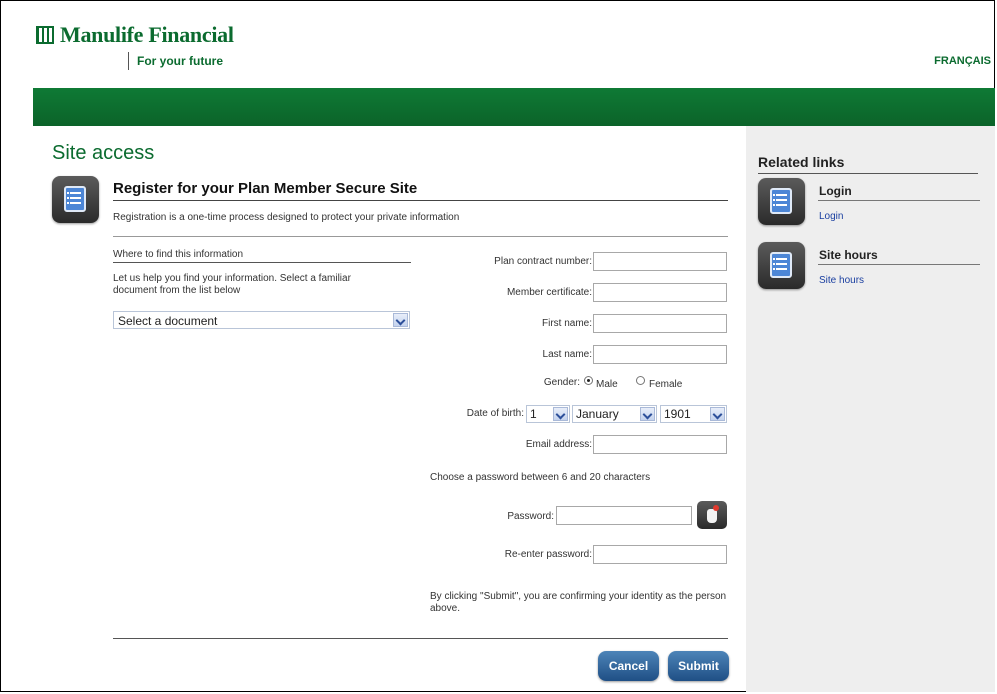  Describe the element at coordinates (712, 515) in the screenshot. I see `hand-pointer-icon` at that location.